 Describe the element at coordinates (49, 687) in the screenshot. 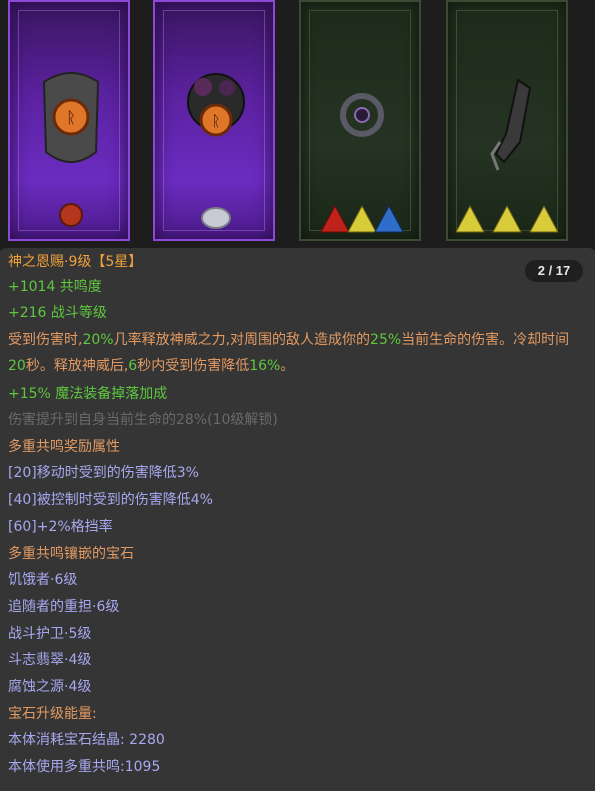

I see `gem-item: 腐蚀之源·4级` at that location.